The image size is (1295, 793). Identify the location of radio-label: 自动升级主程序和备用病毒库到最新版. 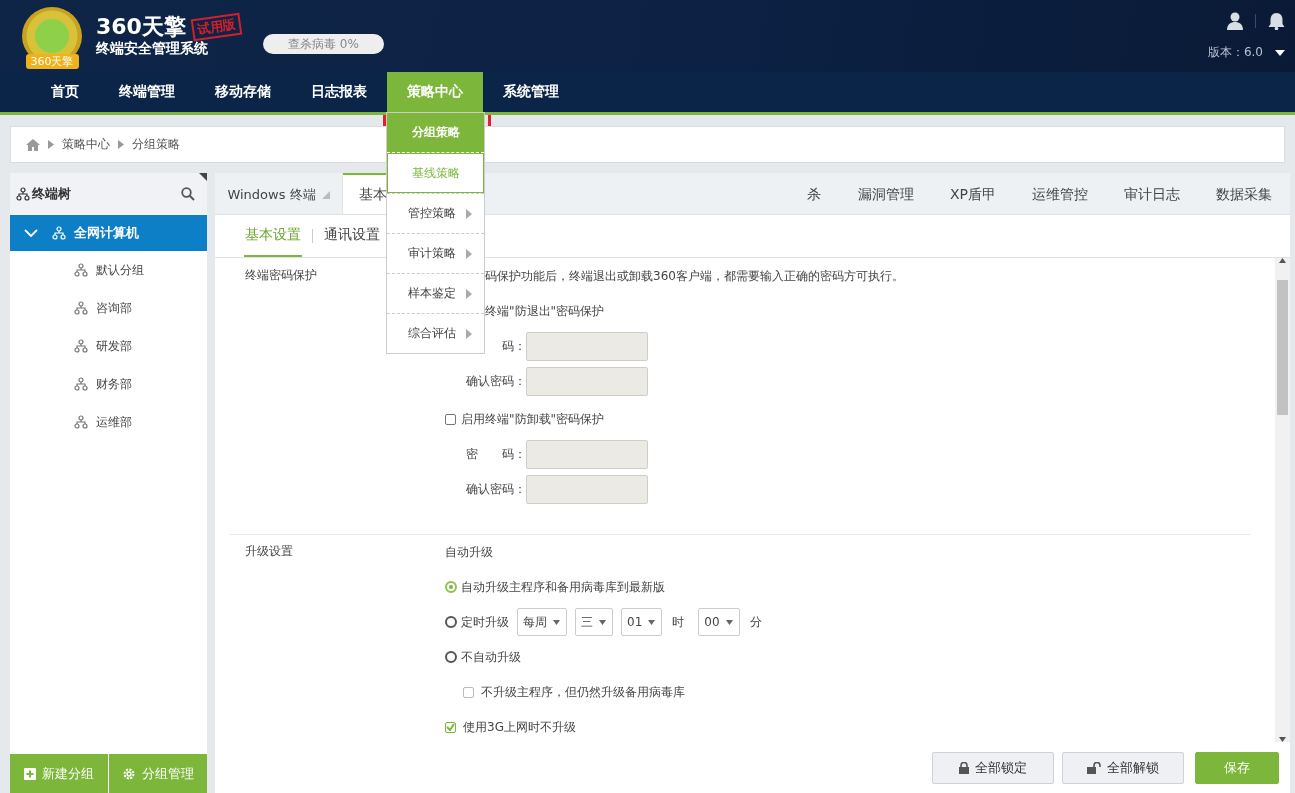
(563, 587).